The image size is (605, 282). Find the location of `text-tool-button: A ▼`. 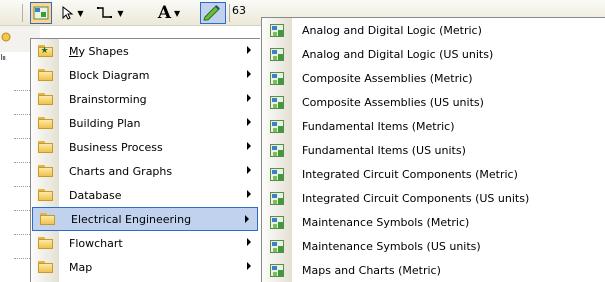

text-tool-button: A ▼ is located at coordinates (169, 13).